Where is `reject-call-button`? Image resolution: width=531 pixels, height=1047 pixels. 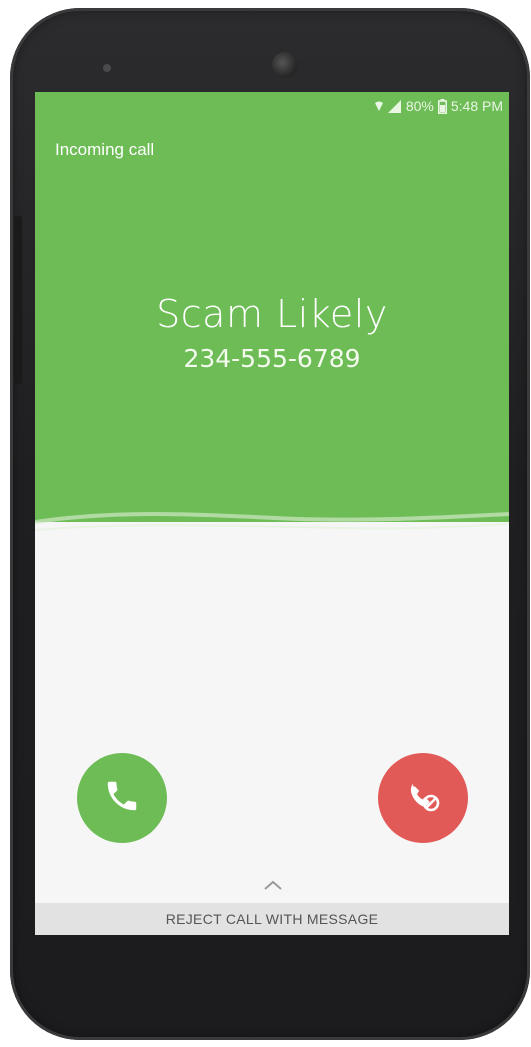
reject-call-button is located at coordinates (423, 798).